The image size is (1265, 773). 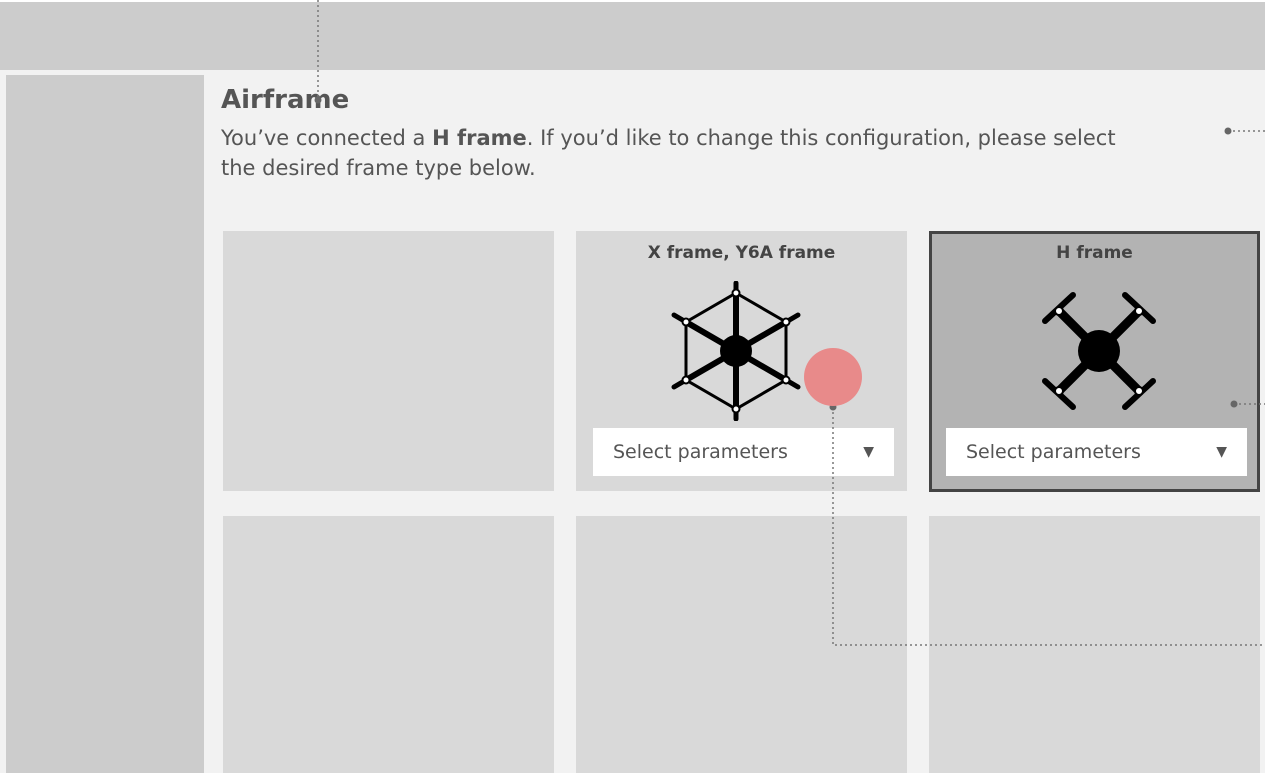 What do you see at coordinates (327, 138) in the screenshot?
I see `description-prefix: You’ve connected a` at bounding box center [327, 138].